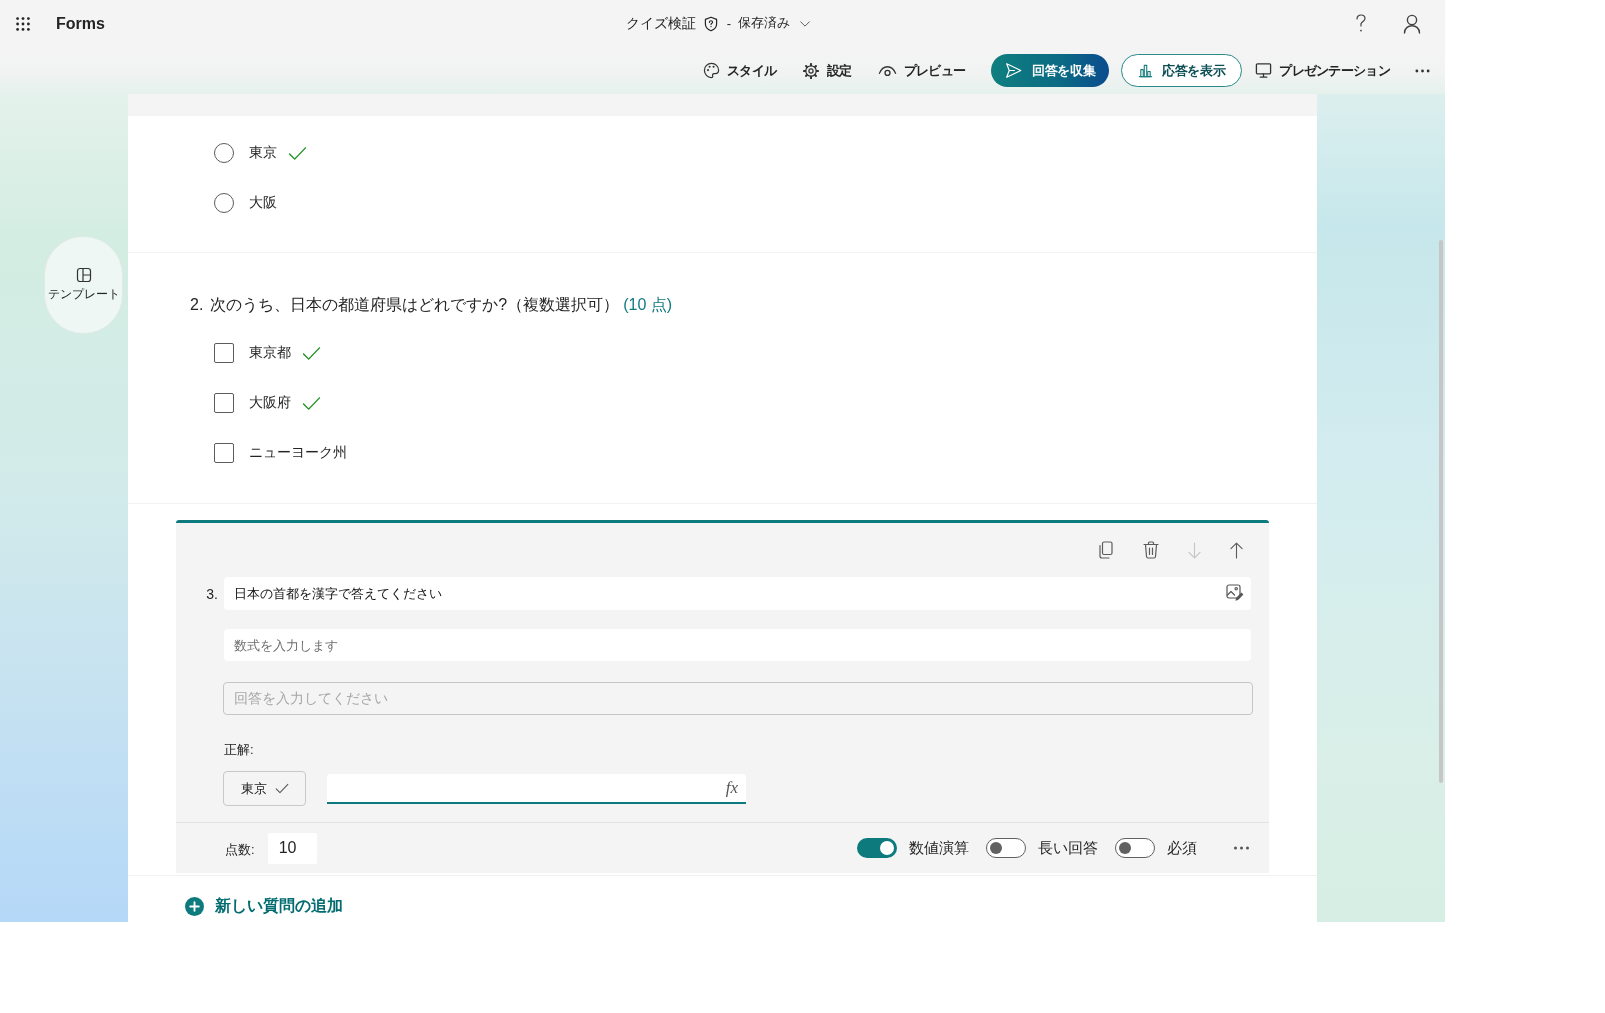 The image size is (1605, 1013). Describe the element at coordinates (1068, 848) in the screenshot. I see `toggle-label: 長い回答` at that location.